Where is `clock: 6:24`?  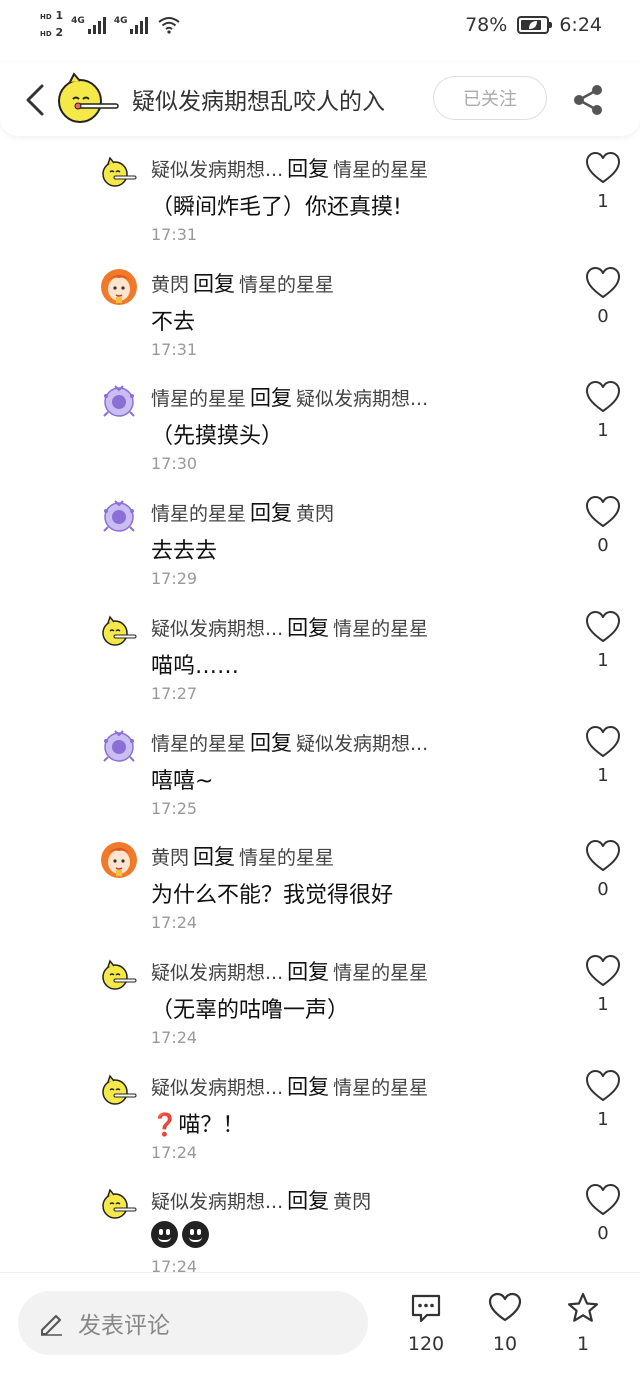
clock: 6:24 is located at coordinates (580, 25).